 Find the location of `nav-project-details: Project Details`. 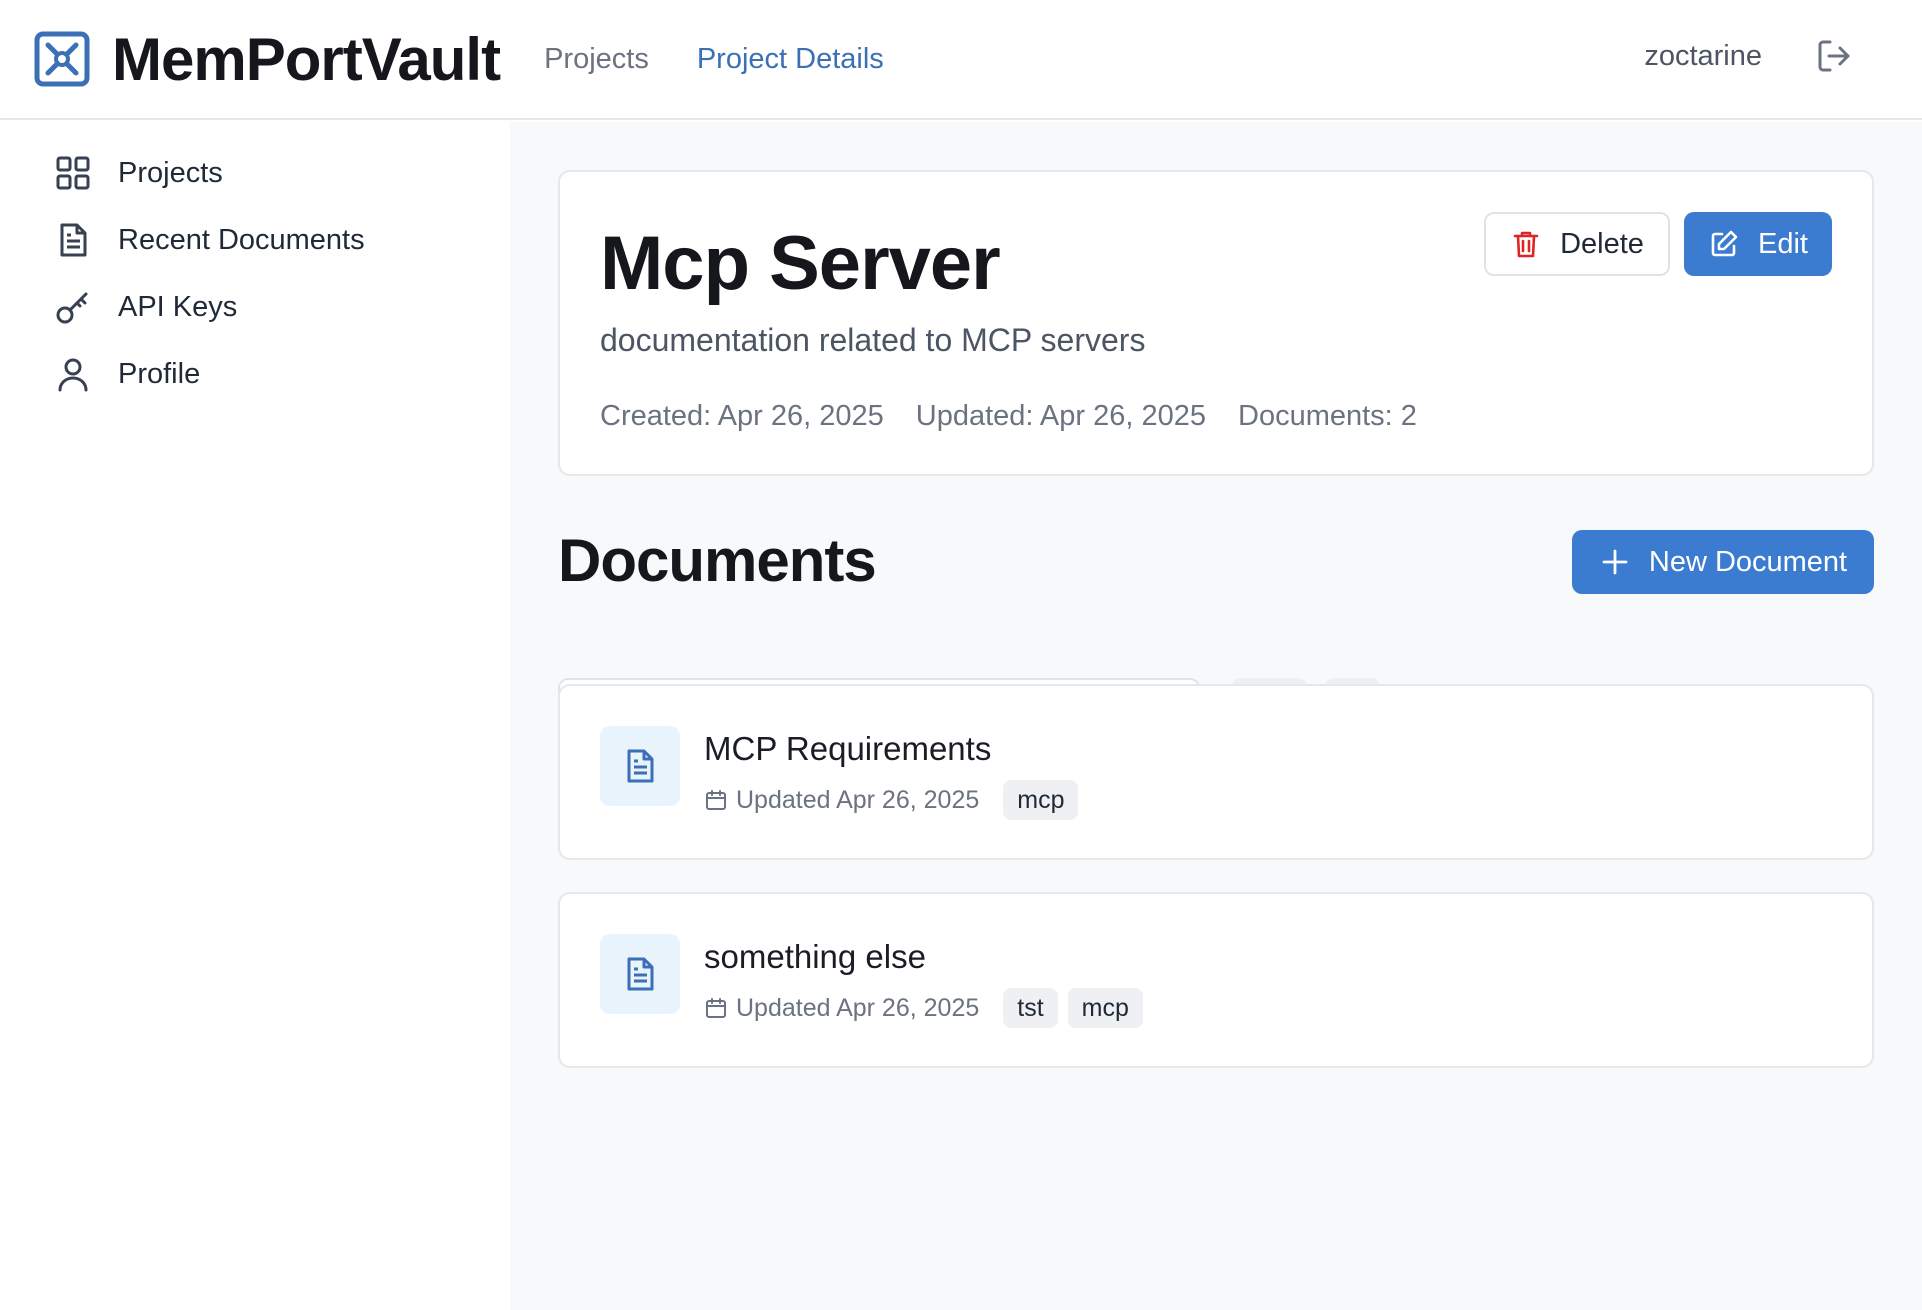

nav-project-details: Project Details is located at coordinates (790, 59).